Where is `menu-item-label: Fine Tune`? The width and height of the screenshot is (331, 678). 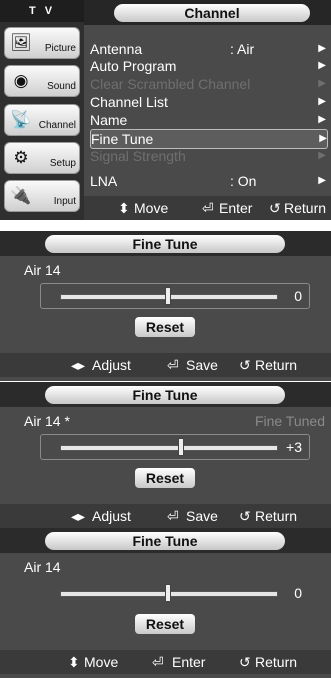 menu-item-label: Fine Tune is located at coordinates (122, 139).